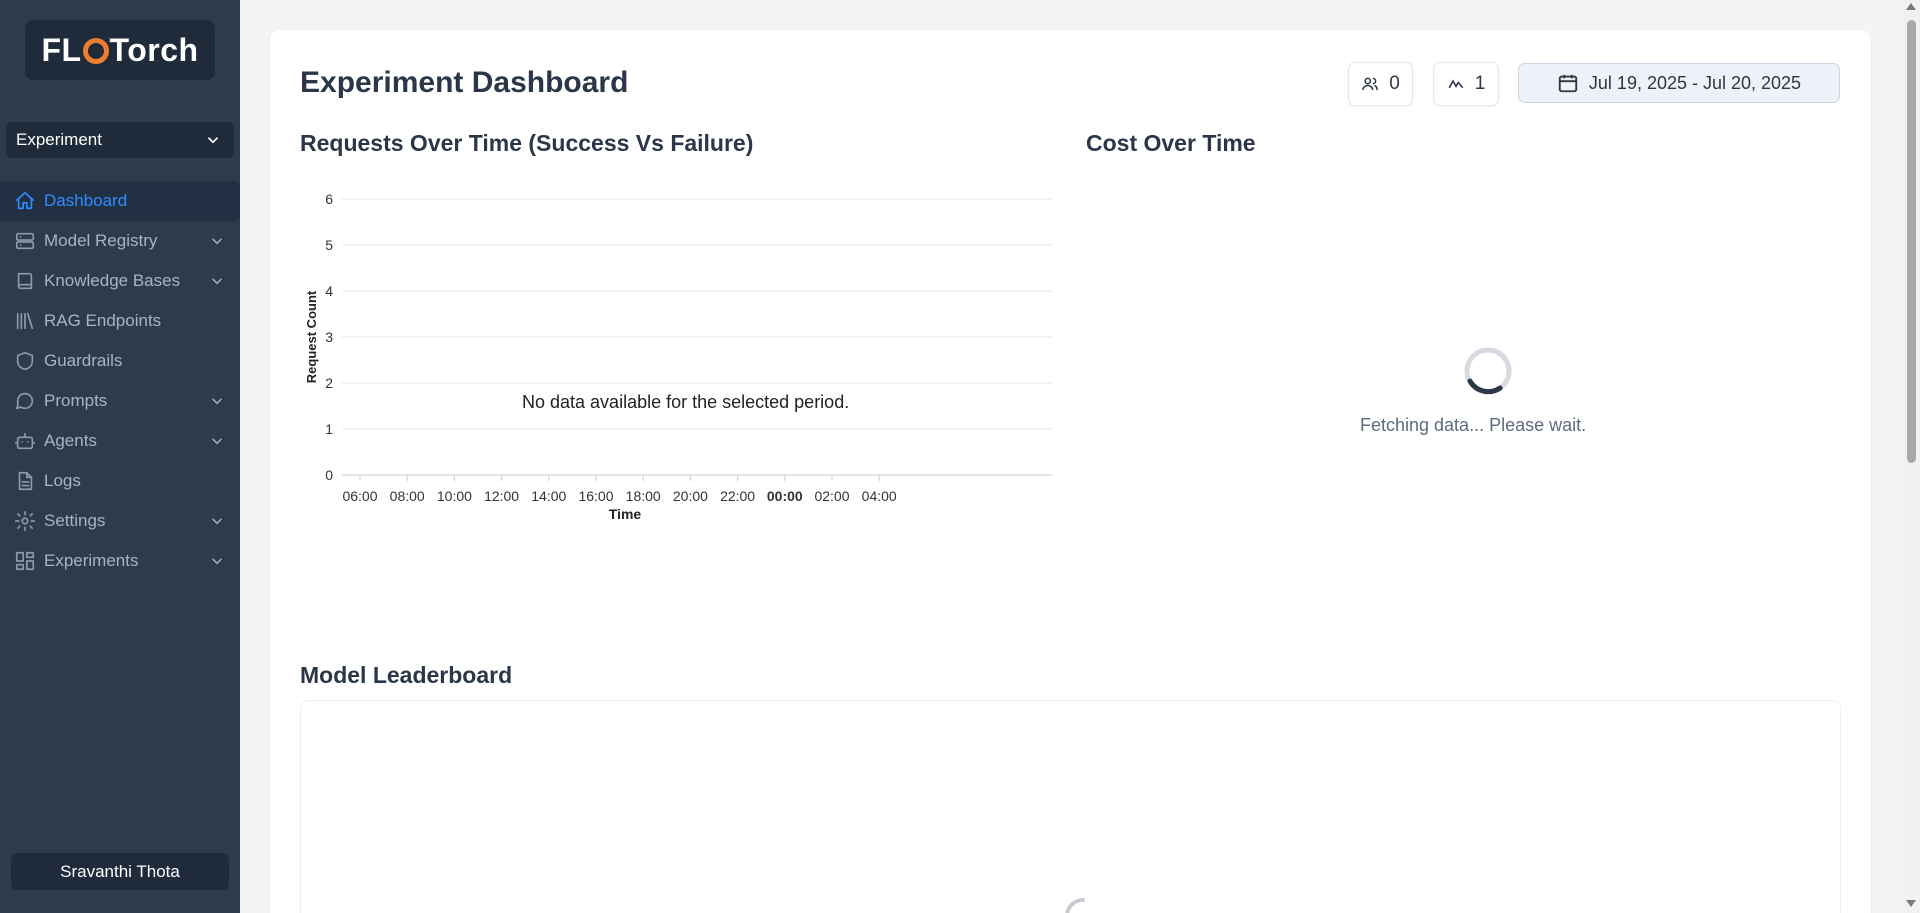  What do you see at coordinates (91, 560) in the screenshot?
I see `sidebar-item-label: Experiments` at bounding box center [91, 560].